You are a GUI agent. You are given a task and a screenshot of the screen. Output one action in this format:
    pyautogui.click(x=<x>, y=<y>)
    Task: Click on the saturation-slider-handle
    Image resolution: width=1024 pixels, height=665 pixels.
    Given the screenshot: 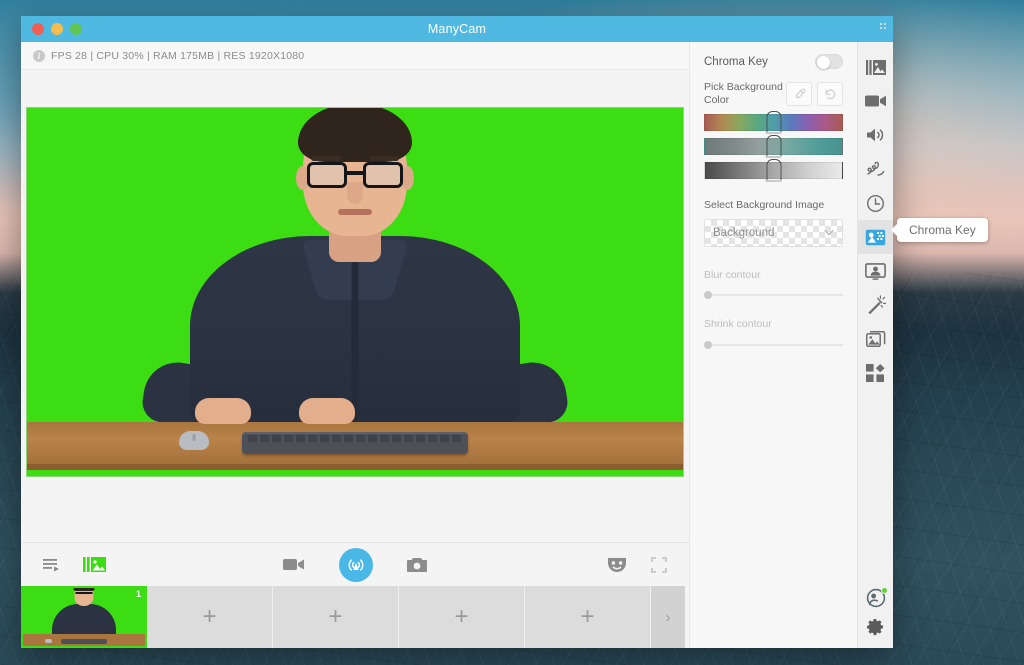 What is the action you would take?
    pyautogui.click(x=773, y=146)
    